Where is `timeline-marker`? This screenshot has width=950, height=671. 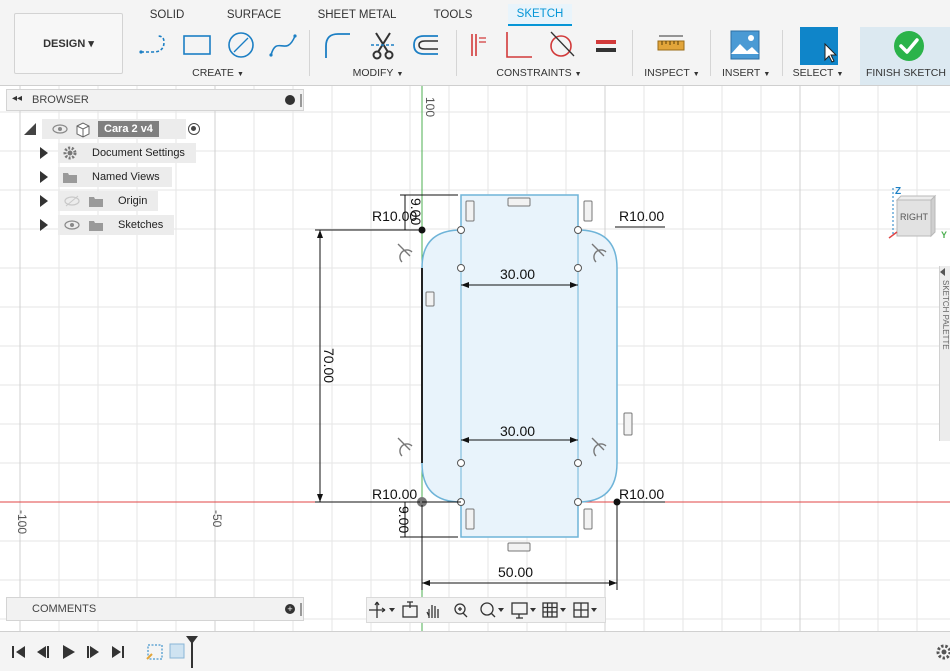
timeline-marker is located at coordinates (192, 652).